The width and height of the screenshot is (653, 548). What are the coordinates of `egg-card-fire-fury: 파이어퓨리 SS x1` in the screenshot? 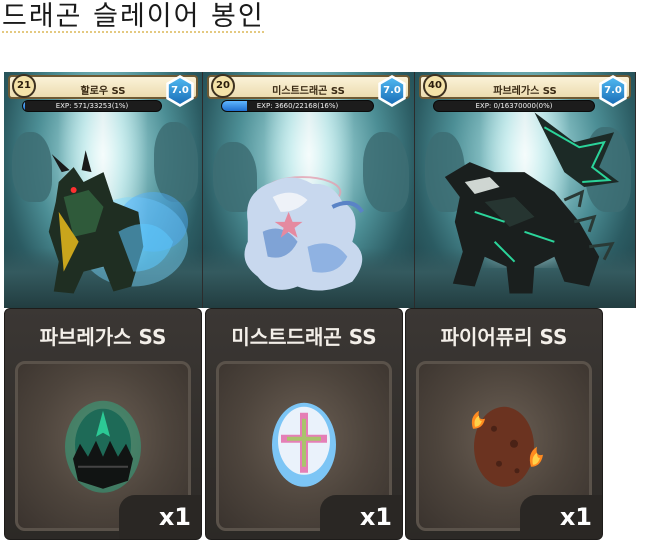 It's located at (504, 424).